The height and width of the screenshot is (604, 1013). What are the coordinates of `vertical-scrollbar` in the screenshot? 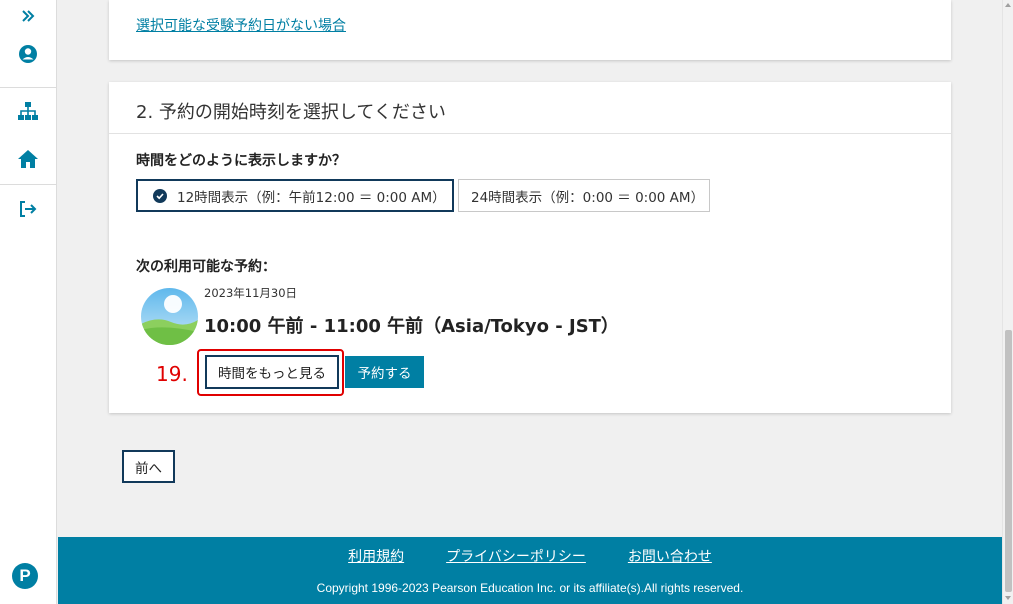 It's located at (1007, 302).